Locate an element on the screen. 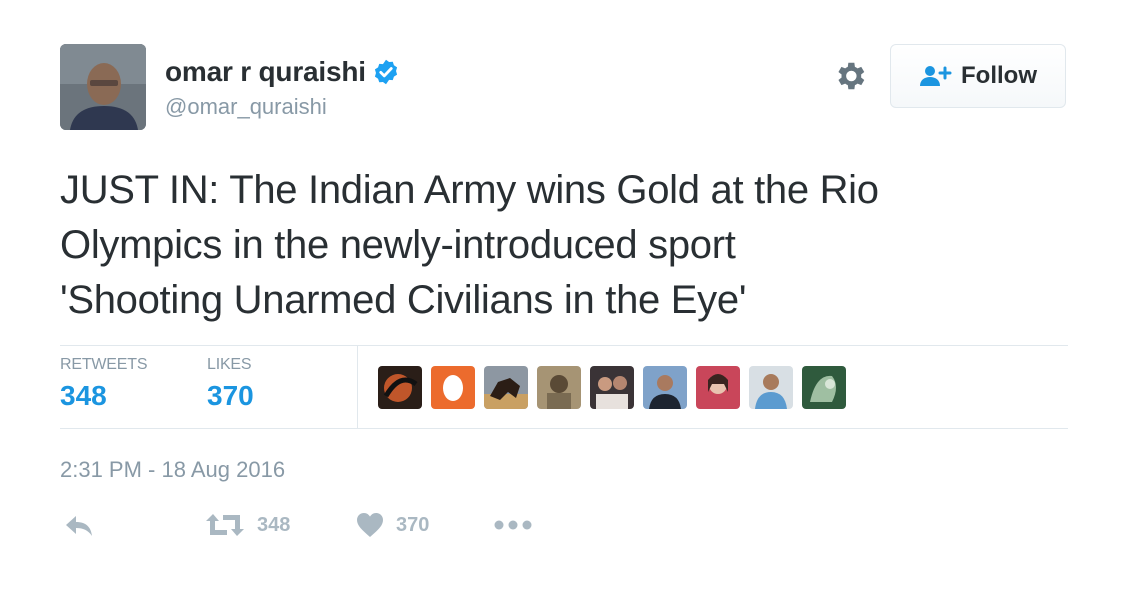 This screenshot has height=594, width=1128. like-button: 370 is located at coordinates (392, 525).